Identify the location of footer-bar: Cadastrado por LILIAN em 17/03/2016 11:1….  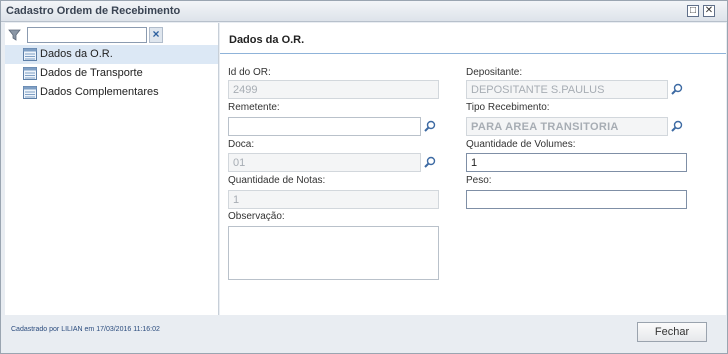
(365, 334).